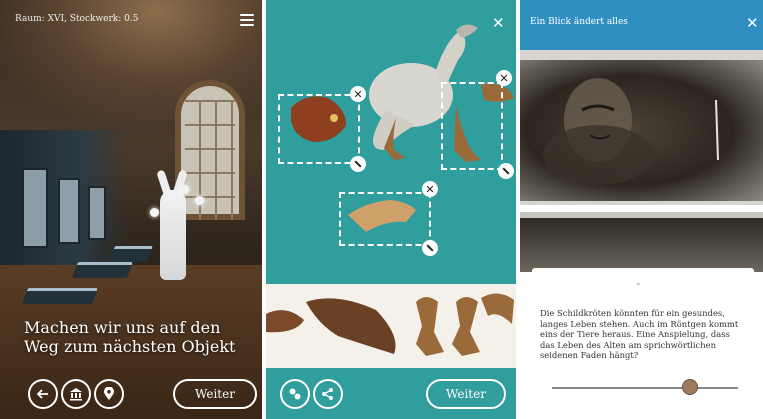 This screenshot has height=419, width=763. What do you see at coordinates (451, 60) in the screenshot?
I see `creature-neck` at bounding box center [451, 60].